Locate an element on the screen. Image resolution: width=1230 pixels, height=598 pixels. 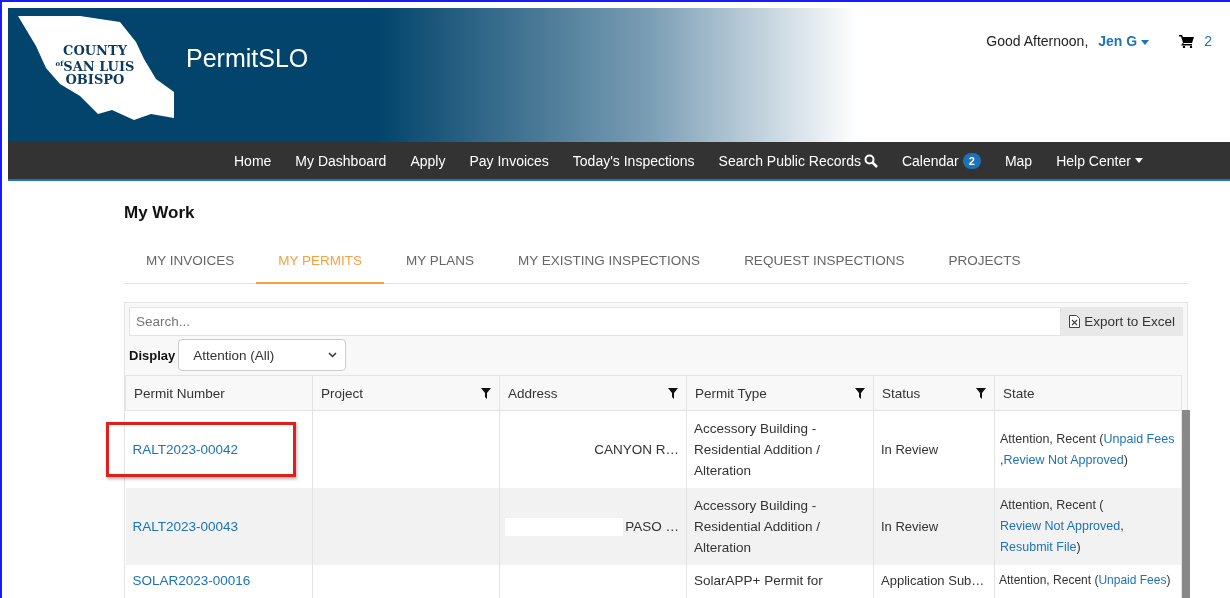
permit-link: RALT2023-00043 is located at coordinates (185, 526).